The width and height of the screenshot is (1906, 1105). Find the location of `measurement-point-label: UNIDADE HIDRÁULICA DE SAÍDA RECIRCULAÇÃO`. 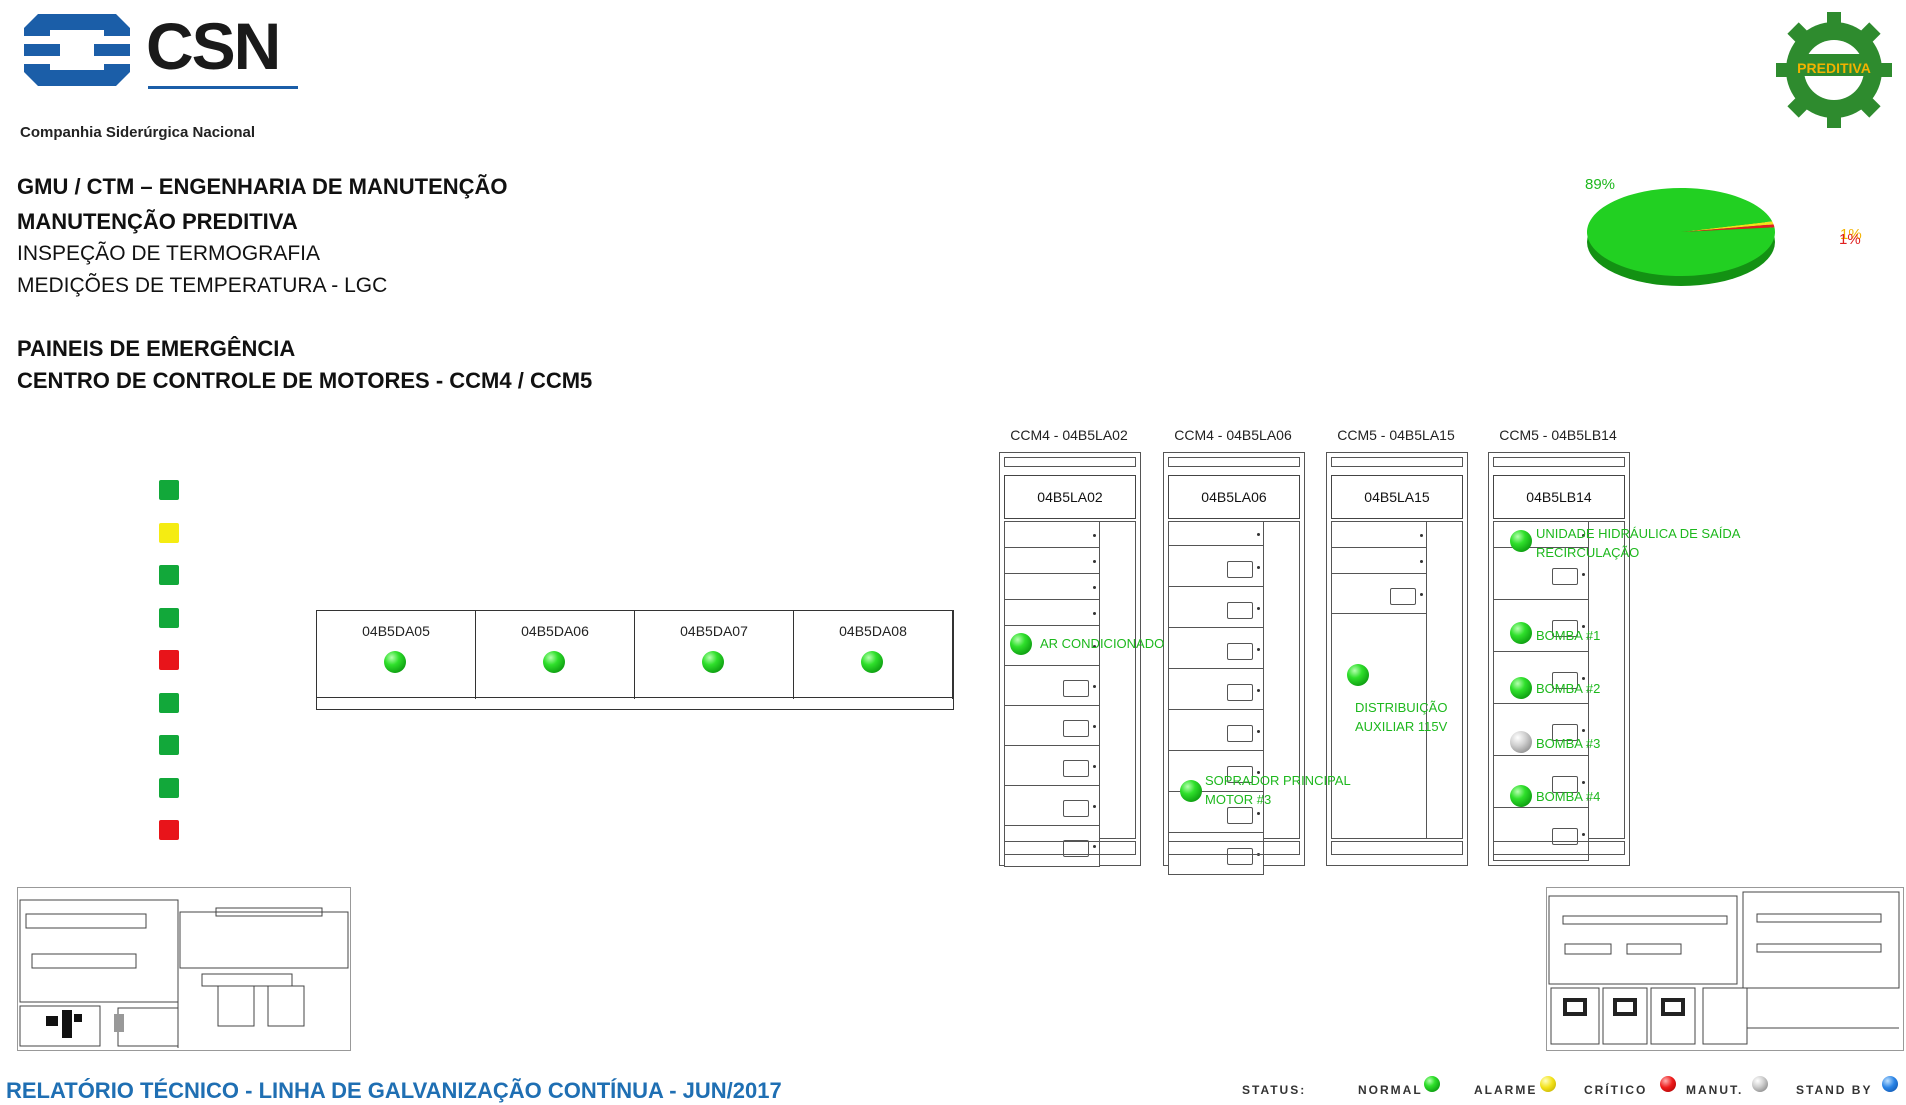

measurement-point-label: UNIDADE HIDRÁULICA DE SAÍDA RECIRCULAÇÃO is located at coordinates (1638, 543).